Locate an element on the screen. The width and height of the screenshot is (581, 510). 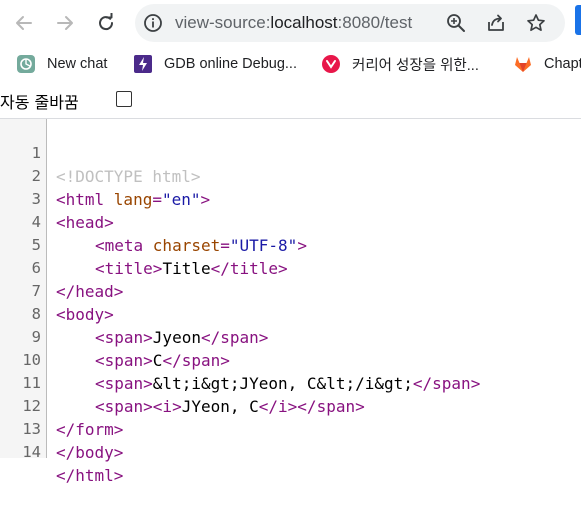
arrow-left-icon is located at coordinates (24, 23).